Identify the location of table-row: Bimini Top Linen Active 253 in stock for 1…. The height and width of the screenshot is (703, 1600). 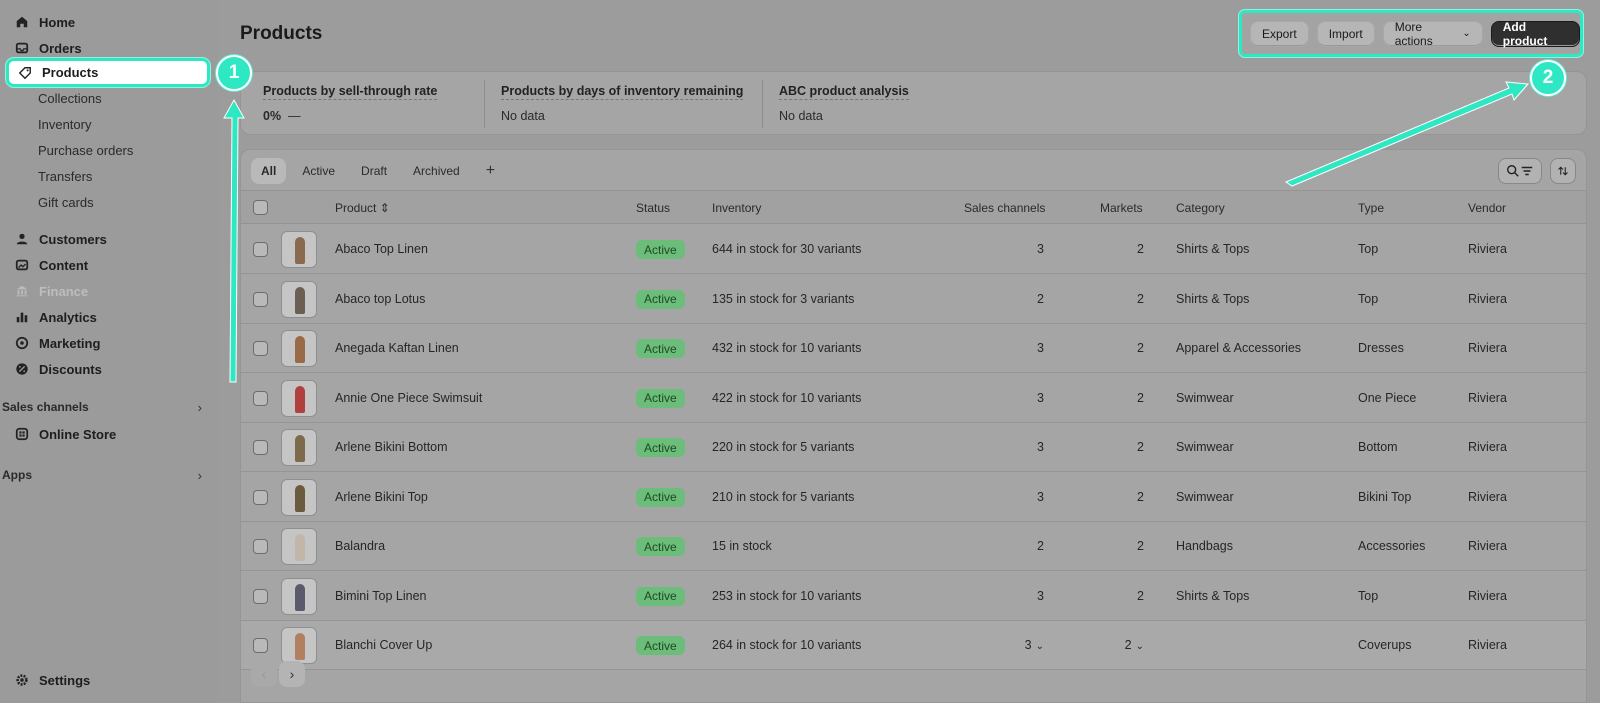
(913, 596).